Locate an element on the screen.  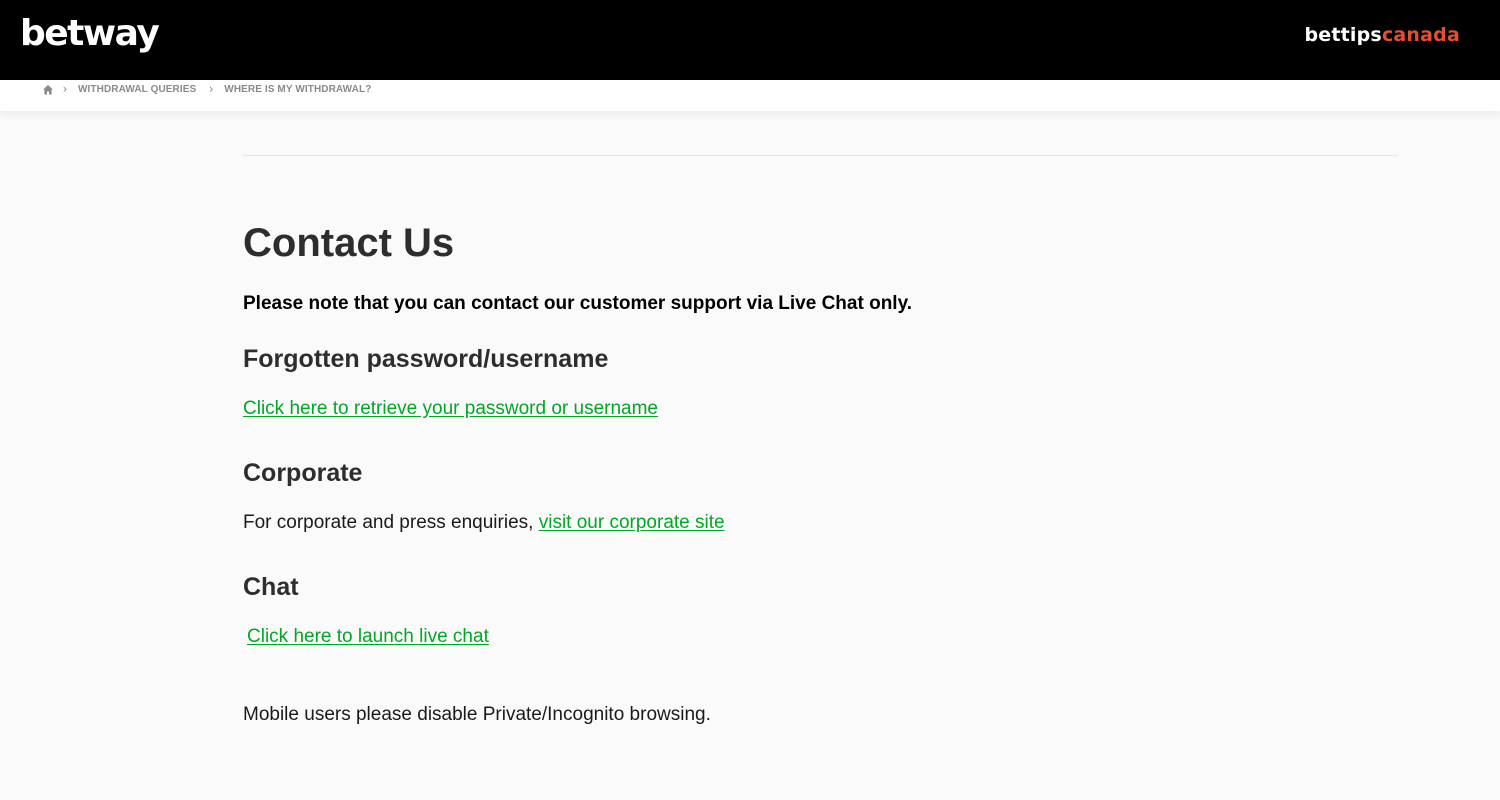
page-title: Contact Us is located at coordinates (349, 243).